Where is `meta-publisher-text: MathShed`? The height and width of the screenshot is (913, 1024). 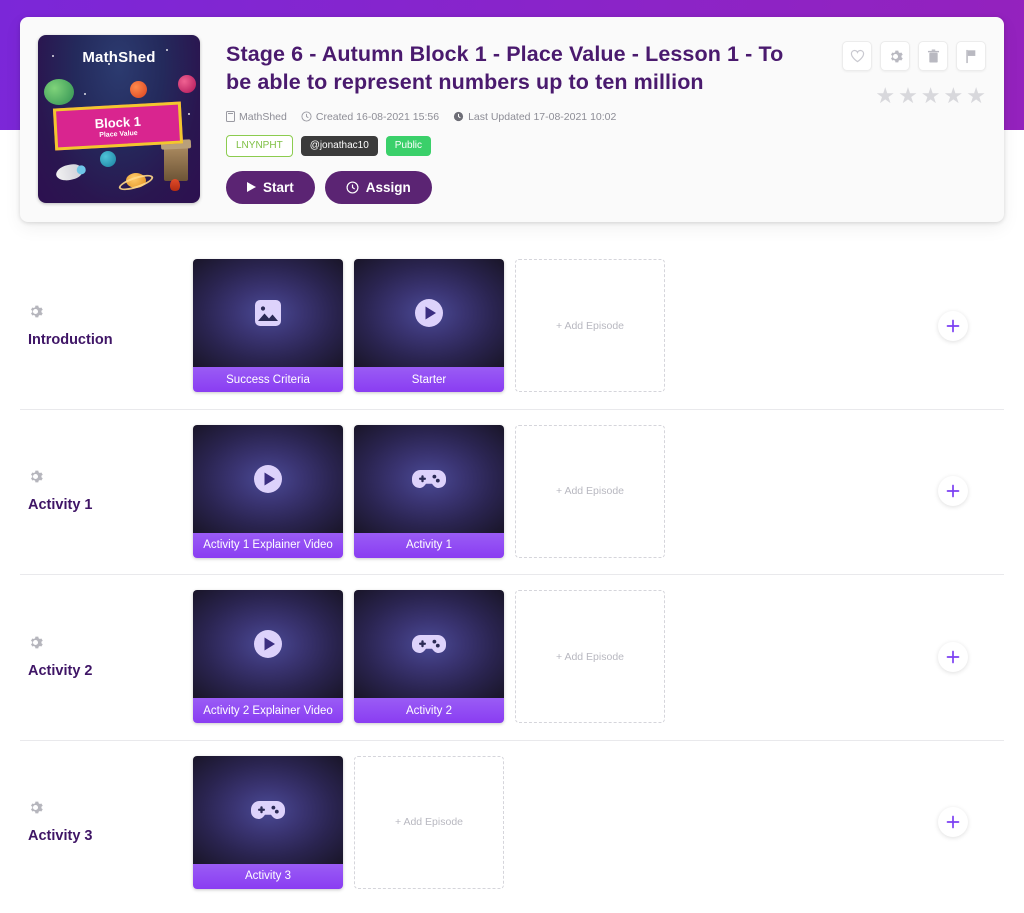
meta-publisher-text: MathShed is located at coordinates (263, 116).